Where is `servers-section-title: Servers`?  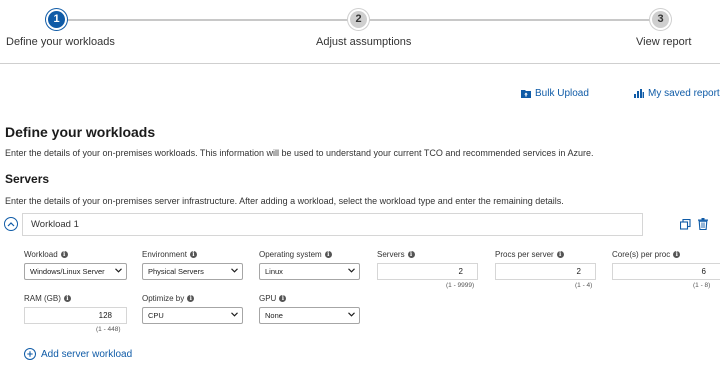 servers-section-title: Servers is located at coordinates (27, 179).